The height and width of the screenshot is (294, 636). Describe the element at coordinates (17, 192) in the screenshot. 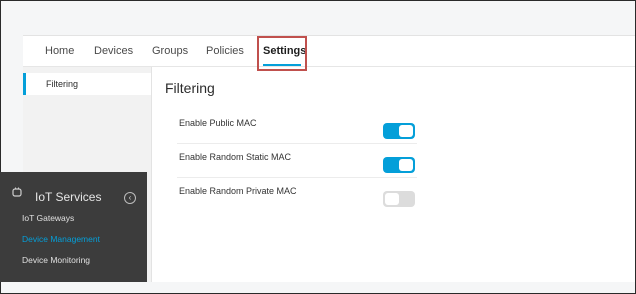

I see `iot-services-icon` at that location.